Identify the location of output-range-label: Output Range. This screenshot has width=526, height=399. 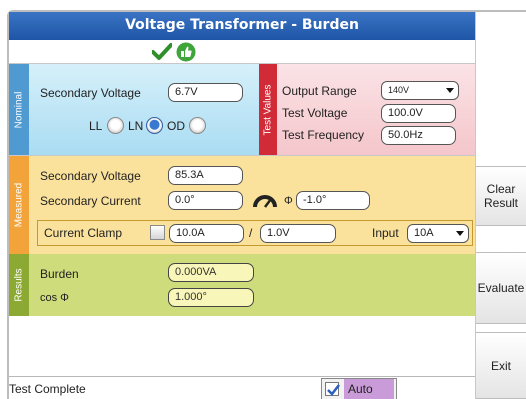
(319, 91).